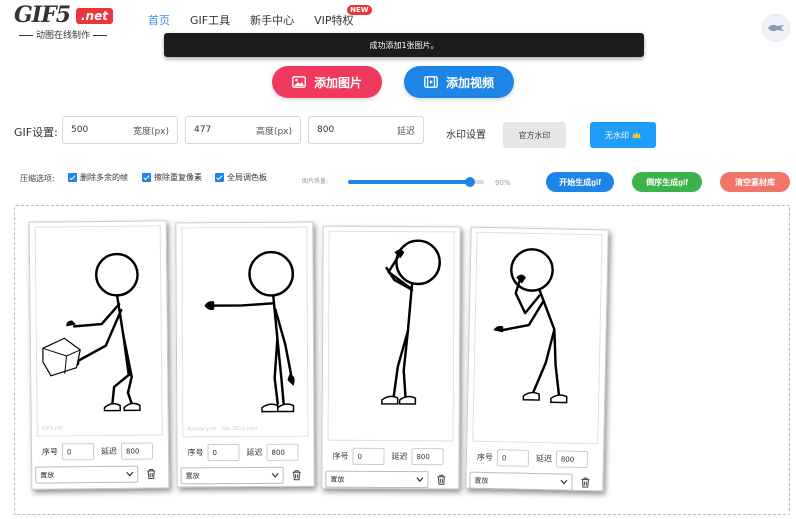 The image size is (796, 519). Describe the element at coordinates (580, 182) in the screenshot. I see `start-generate-gif-button: 开始生成gif` at that location.